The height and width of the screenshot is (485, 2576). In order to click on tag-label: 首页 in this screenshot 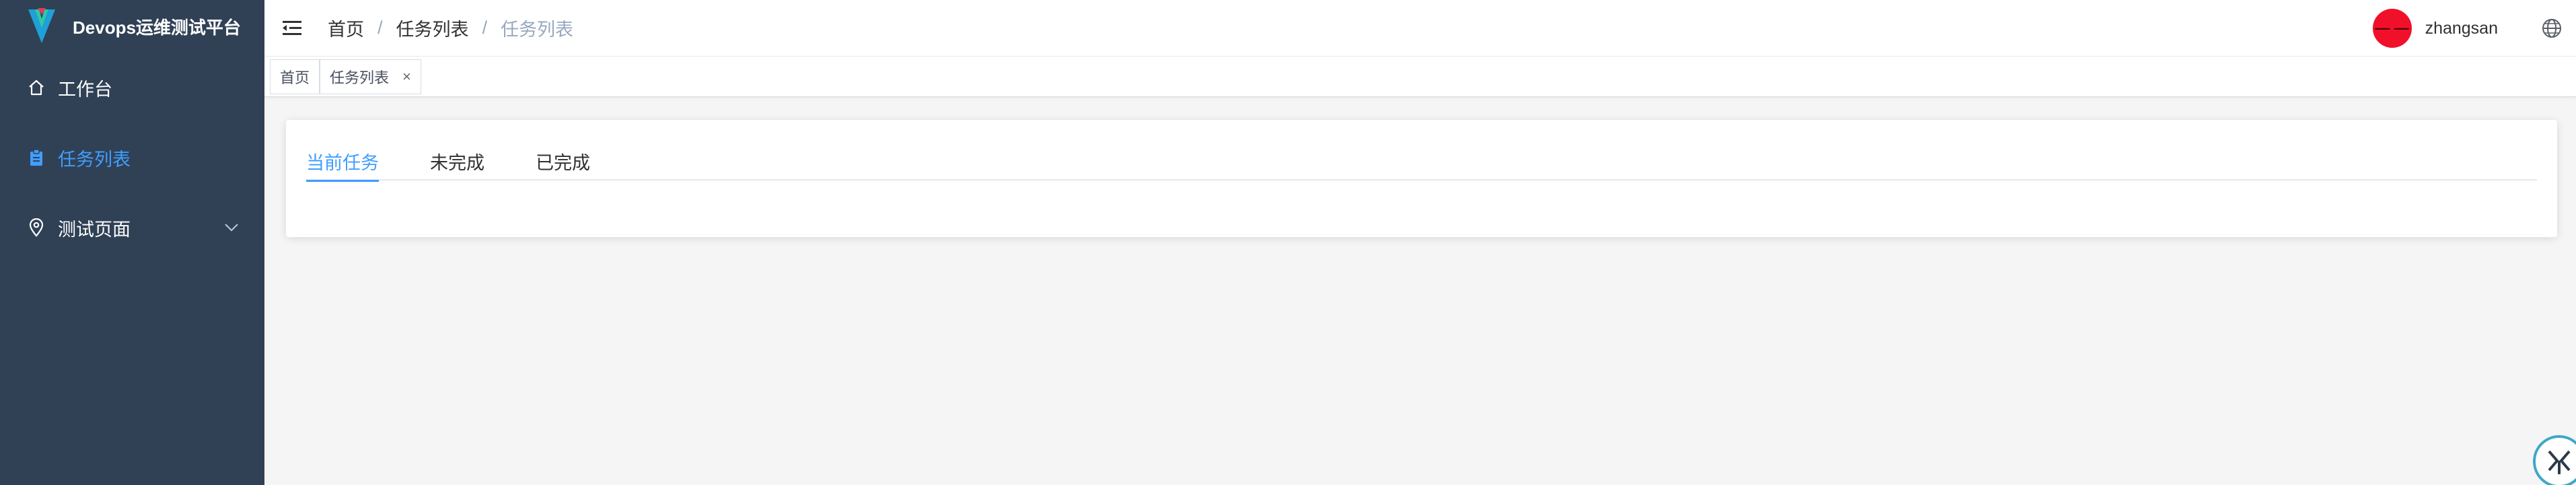, I will do `click(295, 78)`.